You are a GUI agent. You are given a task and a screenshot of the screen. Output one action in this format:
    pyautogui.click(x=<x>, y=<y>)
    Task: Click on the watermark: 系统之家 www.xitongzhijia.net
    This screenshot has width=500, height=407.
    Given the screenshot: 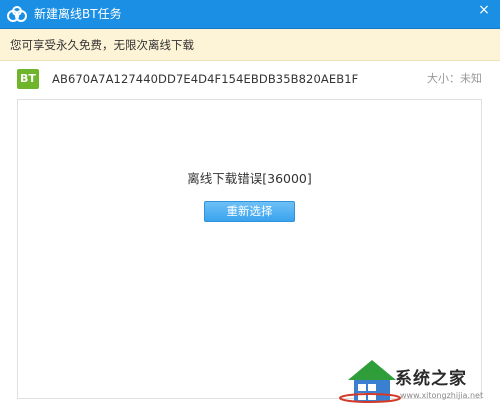 What is the action you would take?
    pyautogui.click(x=415, y=378)
    